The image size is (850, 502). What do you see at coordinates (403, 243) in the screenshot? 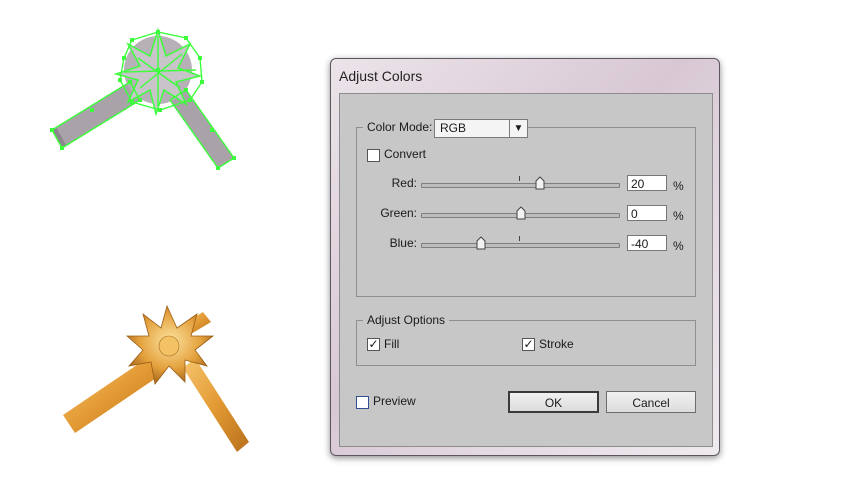
I see `blue-label: Blue:` at bounding box center [403, 243].